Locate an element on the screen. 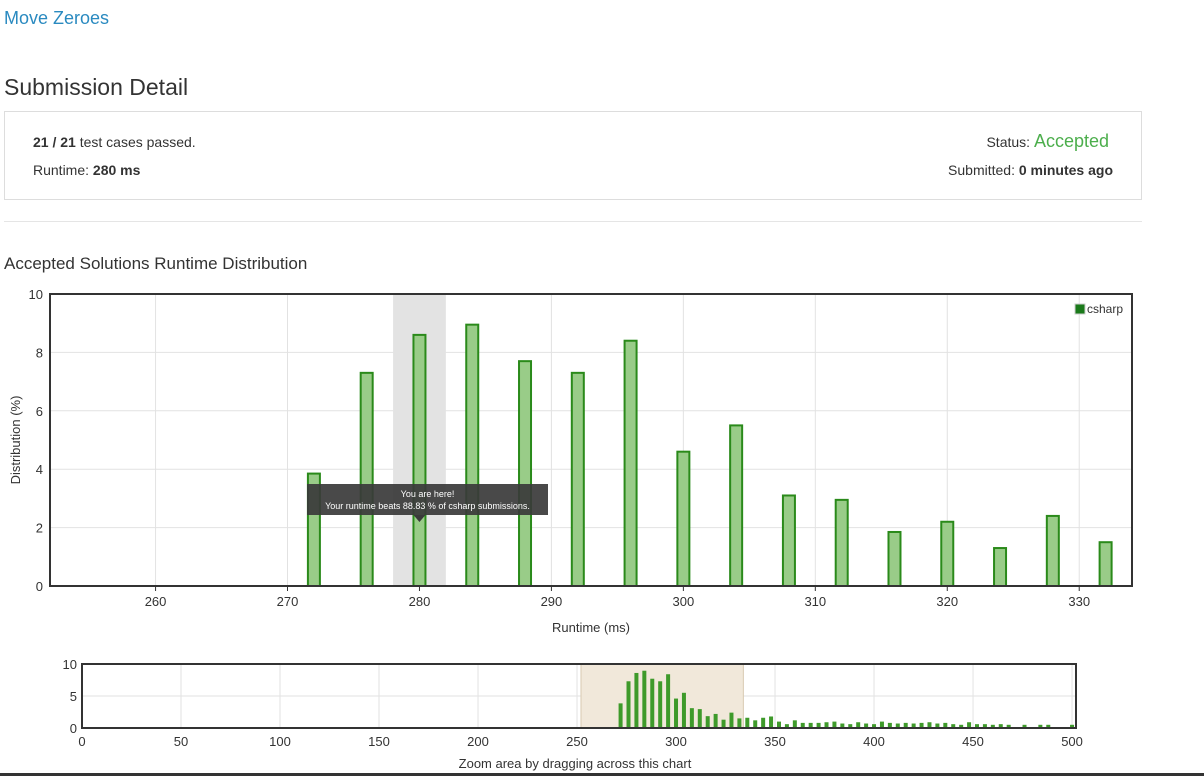 This screenshot has height=776, width=1204. nav-y-tick-label: 5 is located at coordinates (73, 696).